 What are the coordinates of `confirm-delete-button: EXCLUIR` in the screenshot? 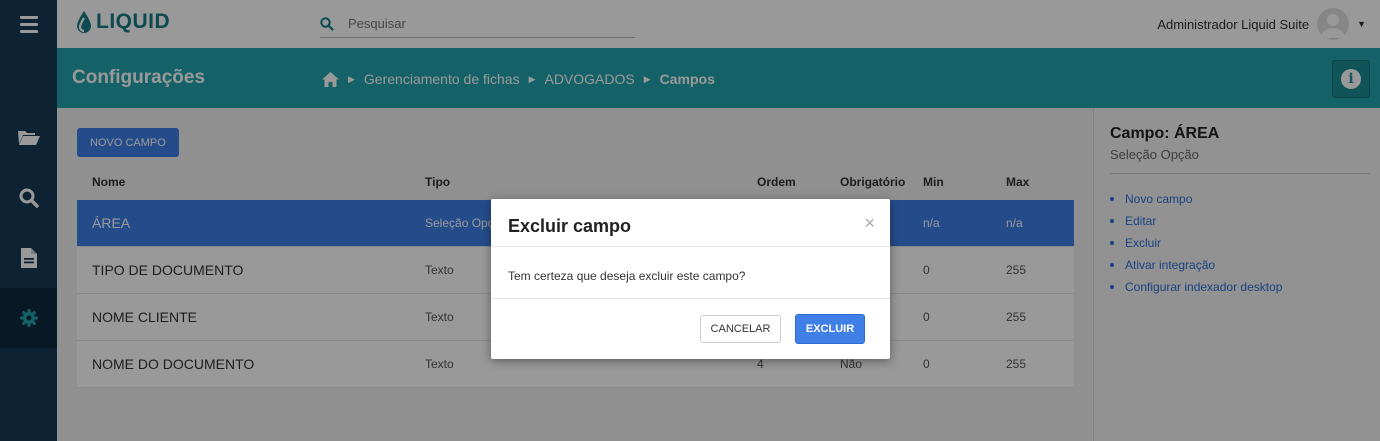 It's located at (830, 329).